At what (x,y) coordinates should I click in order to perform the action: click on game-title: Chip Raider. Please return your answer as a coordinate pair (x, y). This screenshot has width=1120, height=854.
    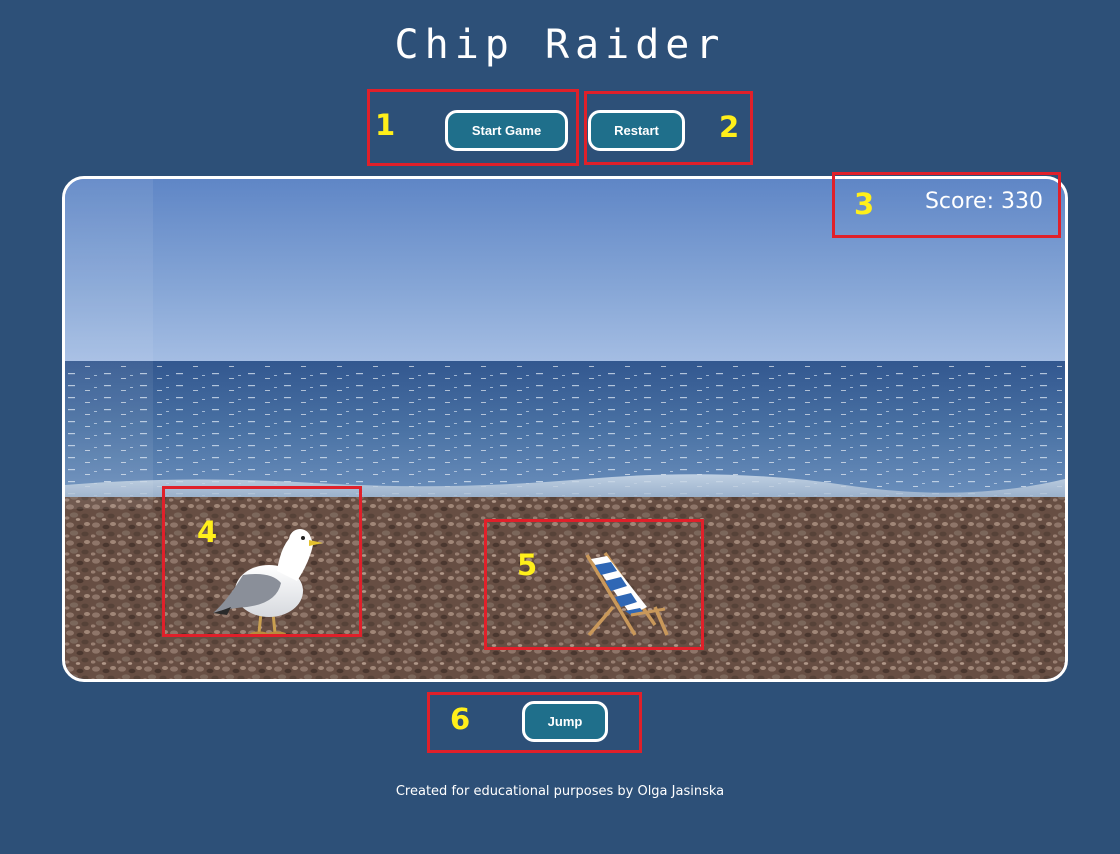
    Looking at the image, I should click on (560, 45).